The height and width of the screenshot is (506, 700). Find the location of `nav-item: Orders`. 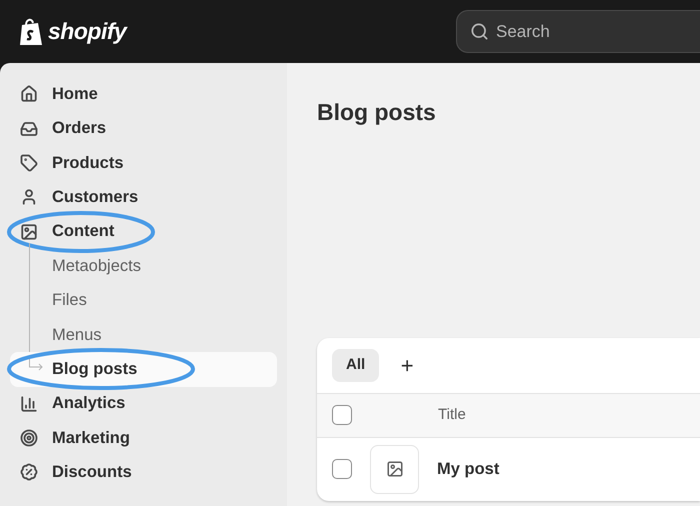

nav-item: Orders is located at coordinates (143, 128).